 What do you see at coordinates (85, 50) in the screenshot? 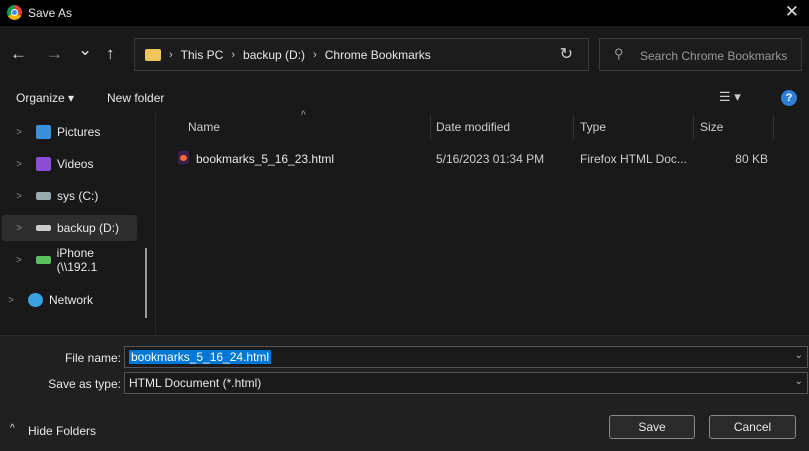
I see `recent-locations-button: ⌄` at bounding box center [85, 50].